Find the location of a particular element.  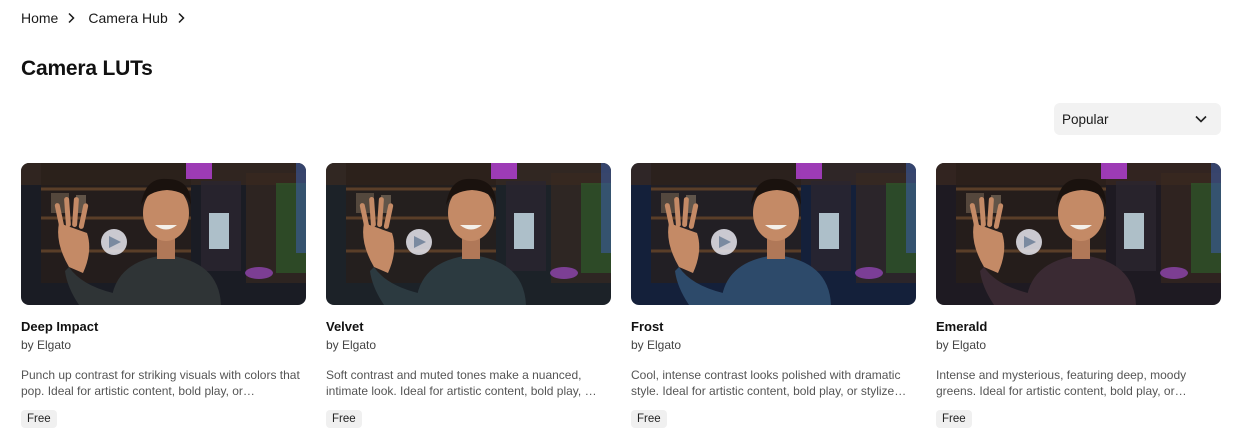

lut-title: Deep Impact is located at coordinates (60, 326).